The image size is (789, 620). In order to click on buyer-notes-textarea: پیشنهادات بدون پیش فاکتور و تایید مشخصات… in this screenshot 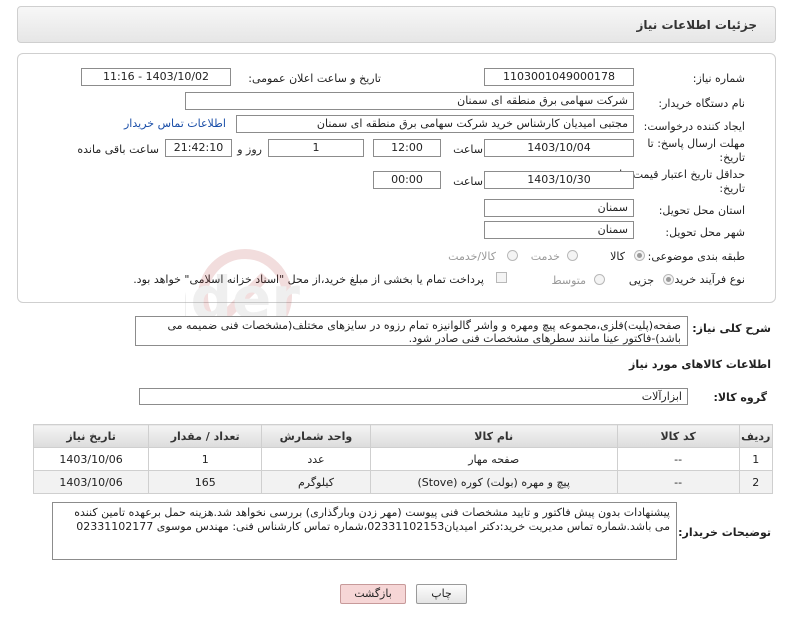, I will do `click(364, 531)`.